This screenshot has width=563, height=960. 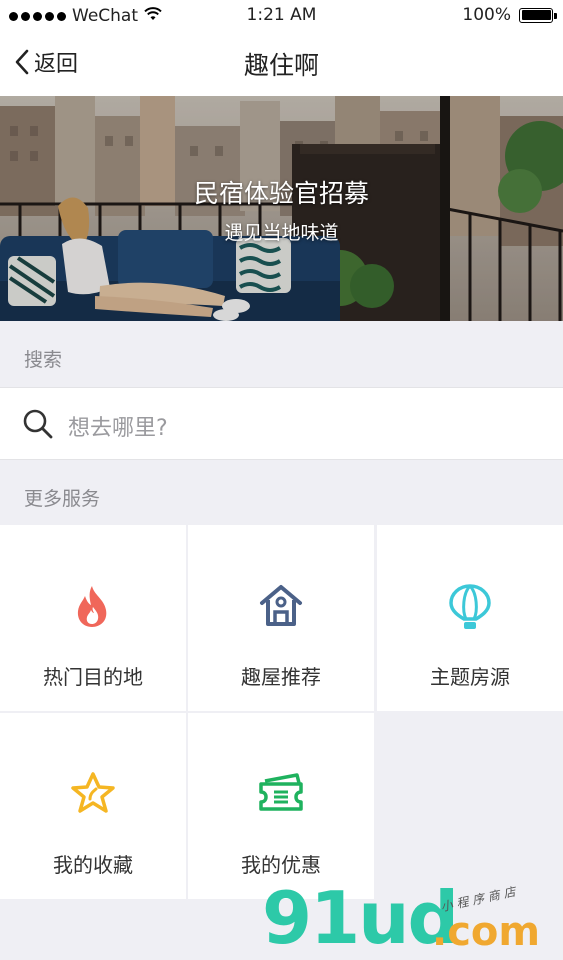 I want to click on service-my-favorites: 我的收藏, so click(x=93, y=806).